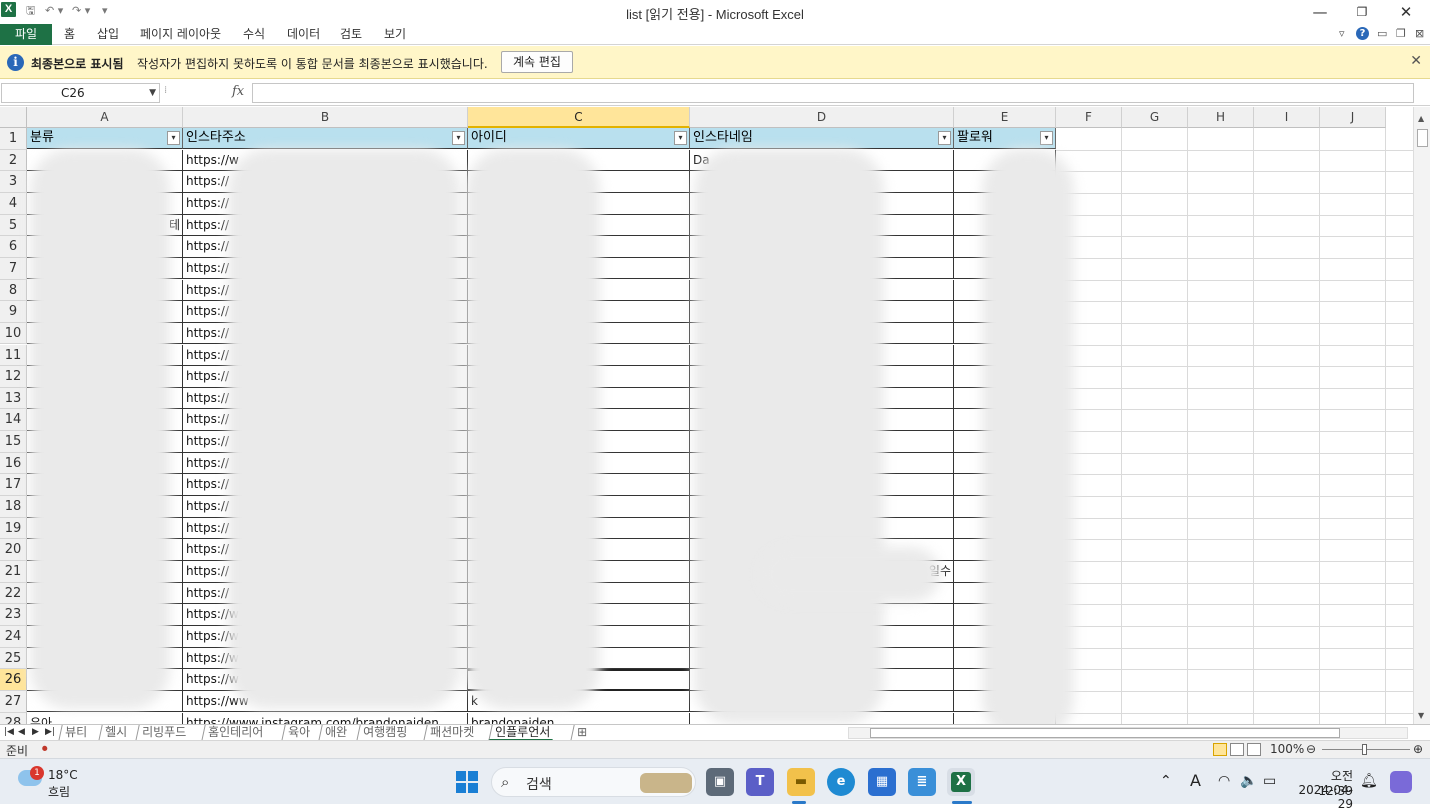 The image size is (1430, 811). Describe the element at coordinates (537, 62) in the screenshot. I see `edit-anyway-button: 계속 편집` at that location.